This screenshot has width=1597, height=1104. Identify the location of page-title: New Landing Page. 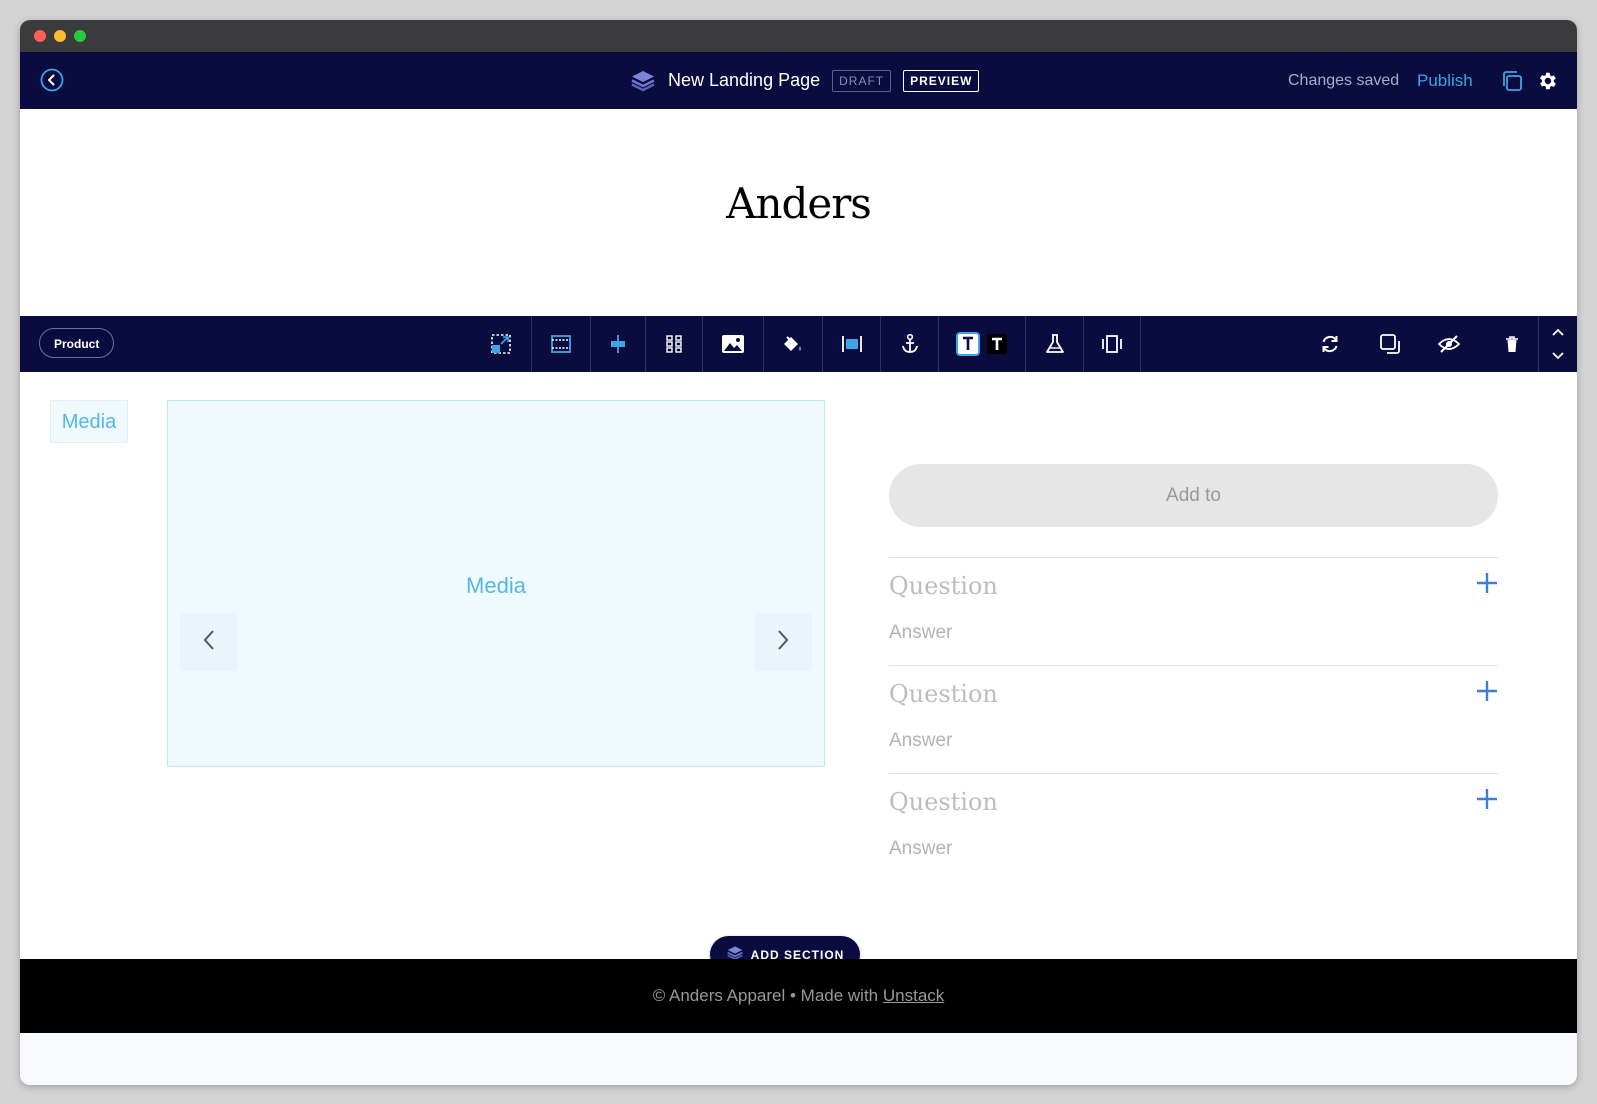
(744, 80).